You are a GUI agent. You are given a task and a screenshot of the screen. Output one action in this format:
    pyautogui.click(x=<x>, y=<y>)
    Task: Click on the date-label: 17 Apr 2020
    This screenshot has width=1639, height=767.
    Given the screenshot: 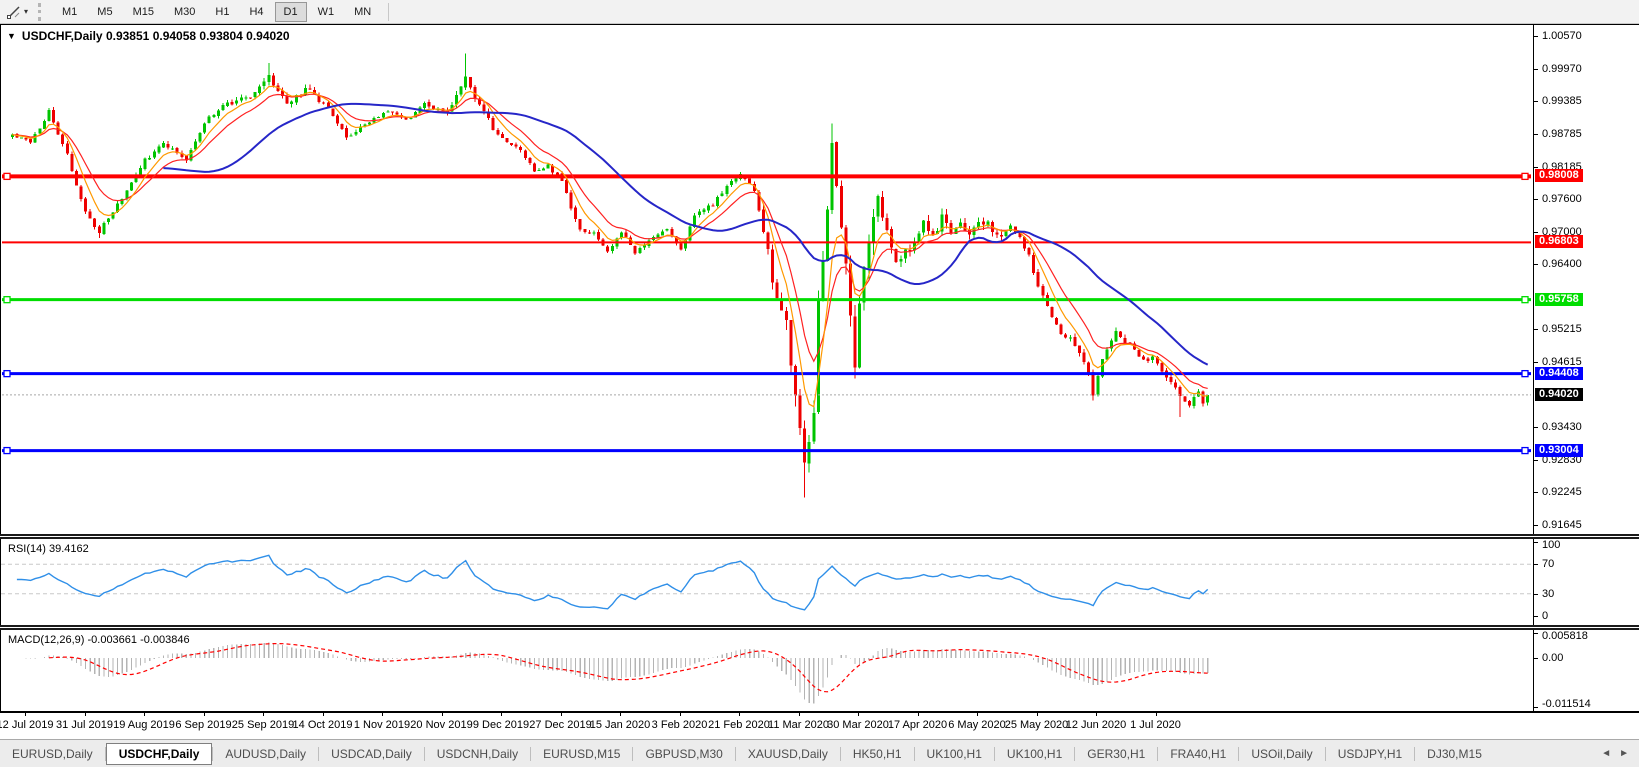 What is the action you would take?
    pyautogui.click(x=917, y=725)
    